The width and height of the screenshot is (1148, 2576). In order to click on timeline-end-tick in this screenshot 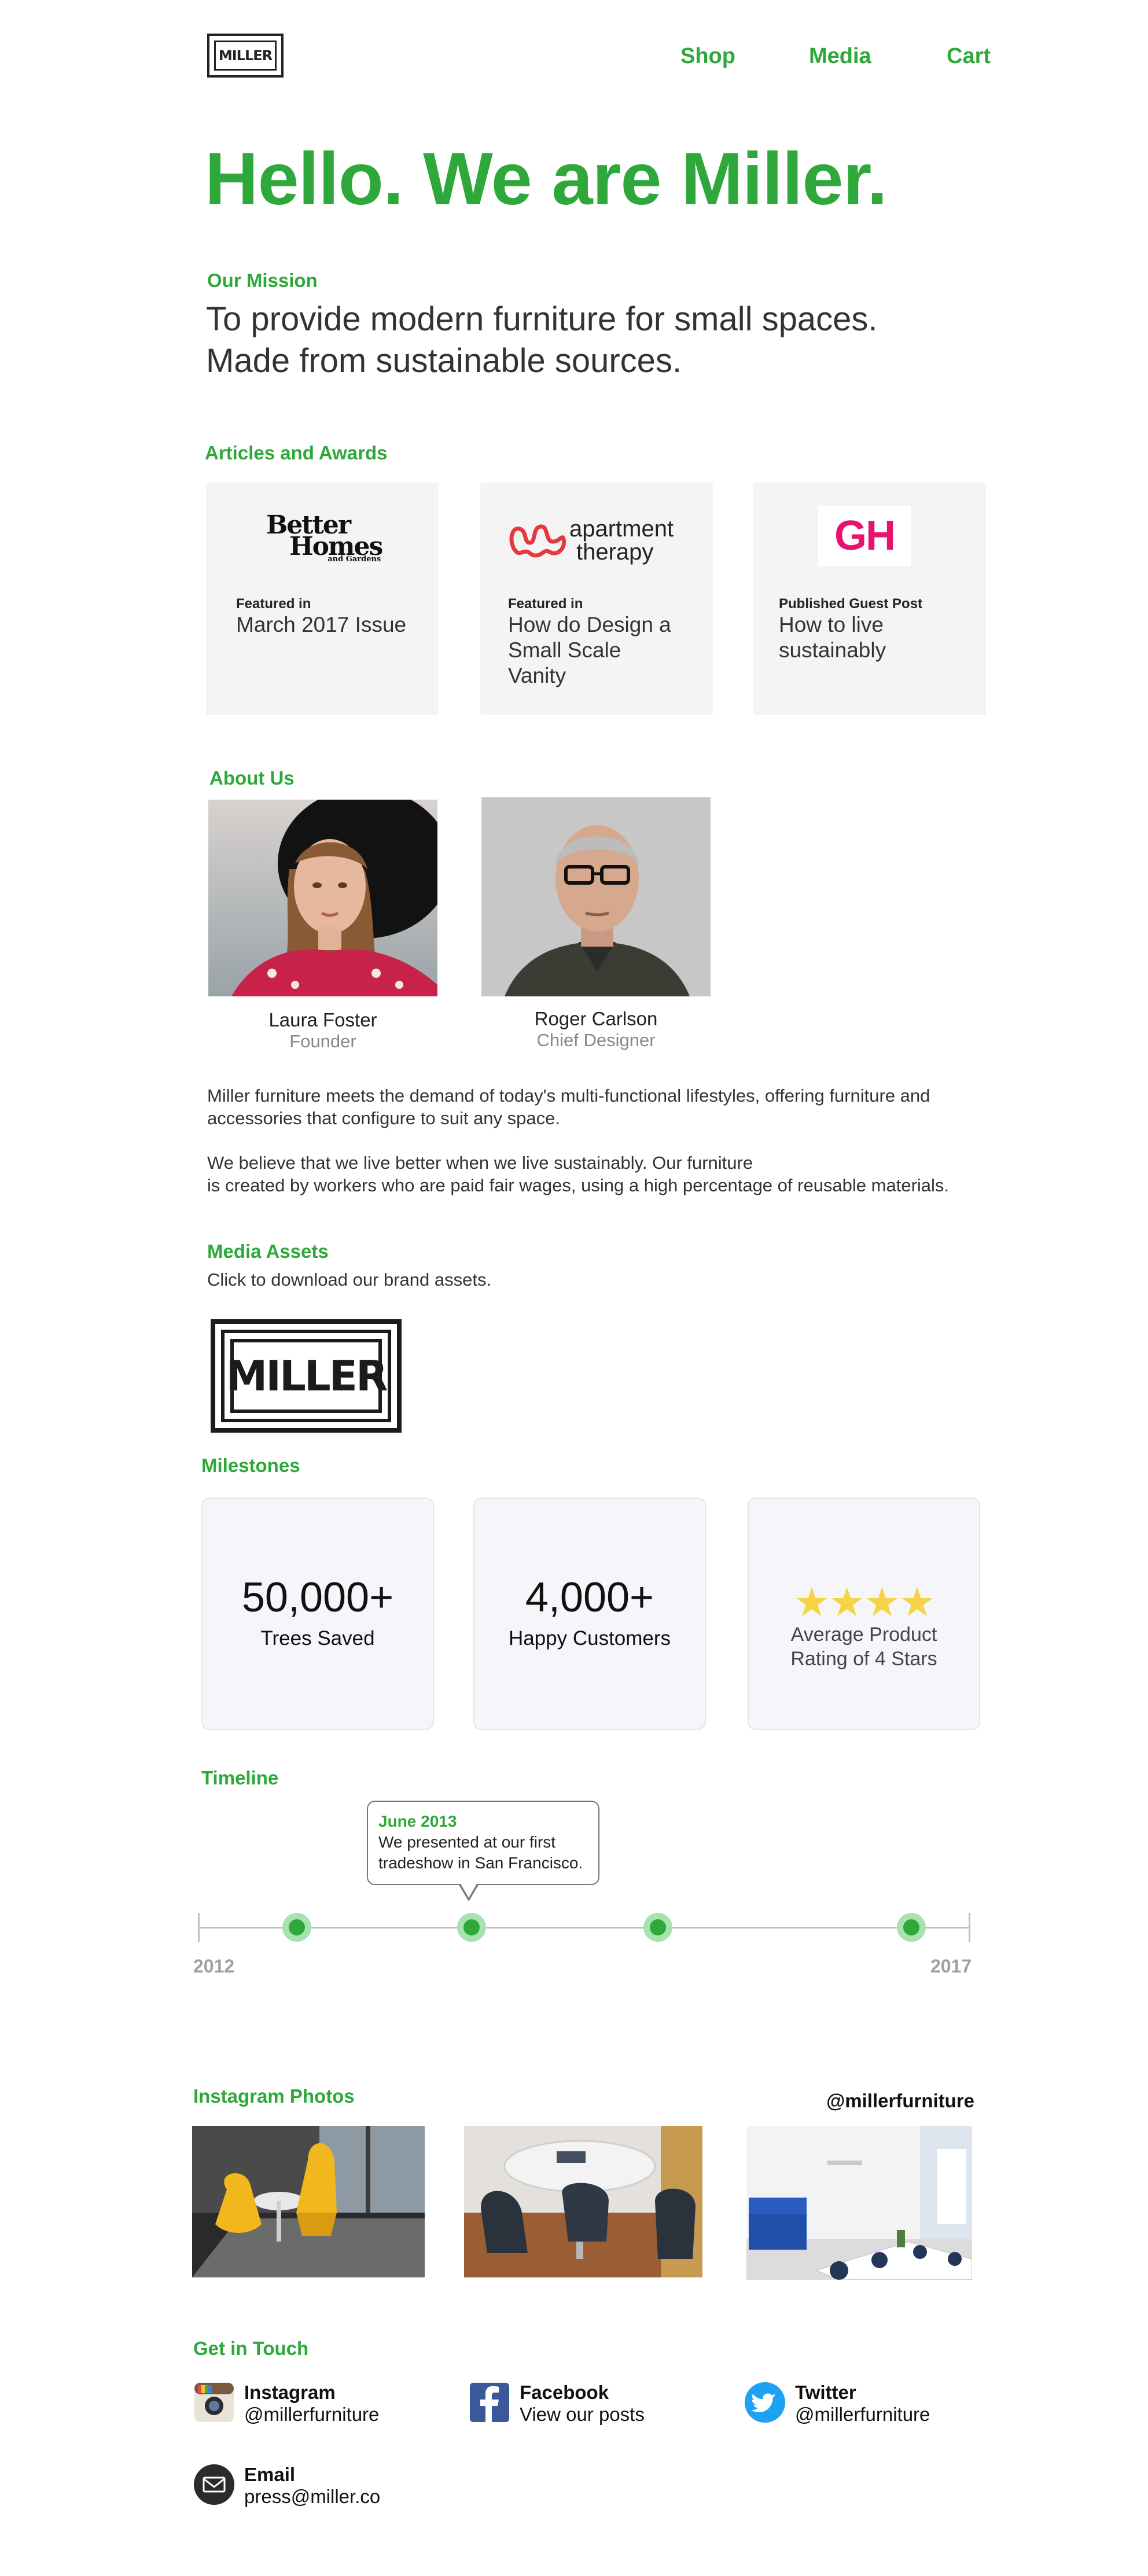, I will do `click(969, 1927)`.